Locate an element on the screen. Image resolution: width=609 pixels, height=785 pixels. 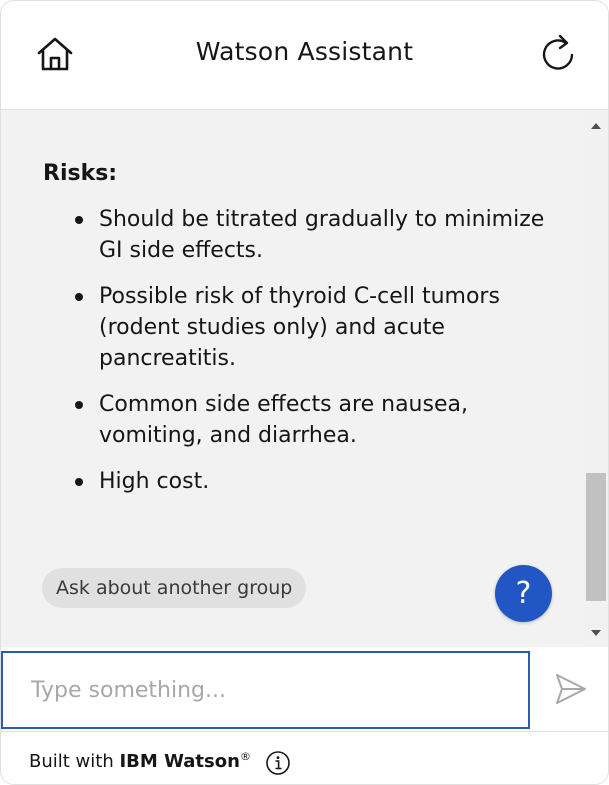
arrow-up-icon is located at coordinates (596, 126).